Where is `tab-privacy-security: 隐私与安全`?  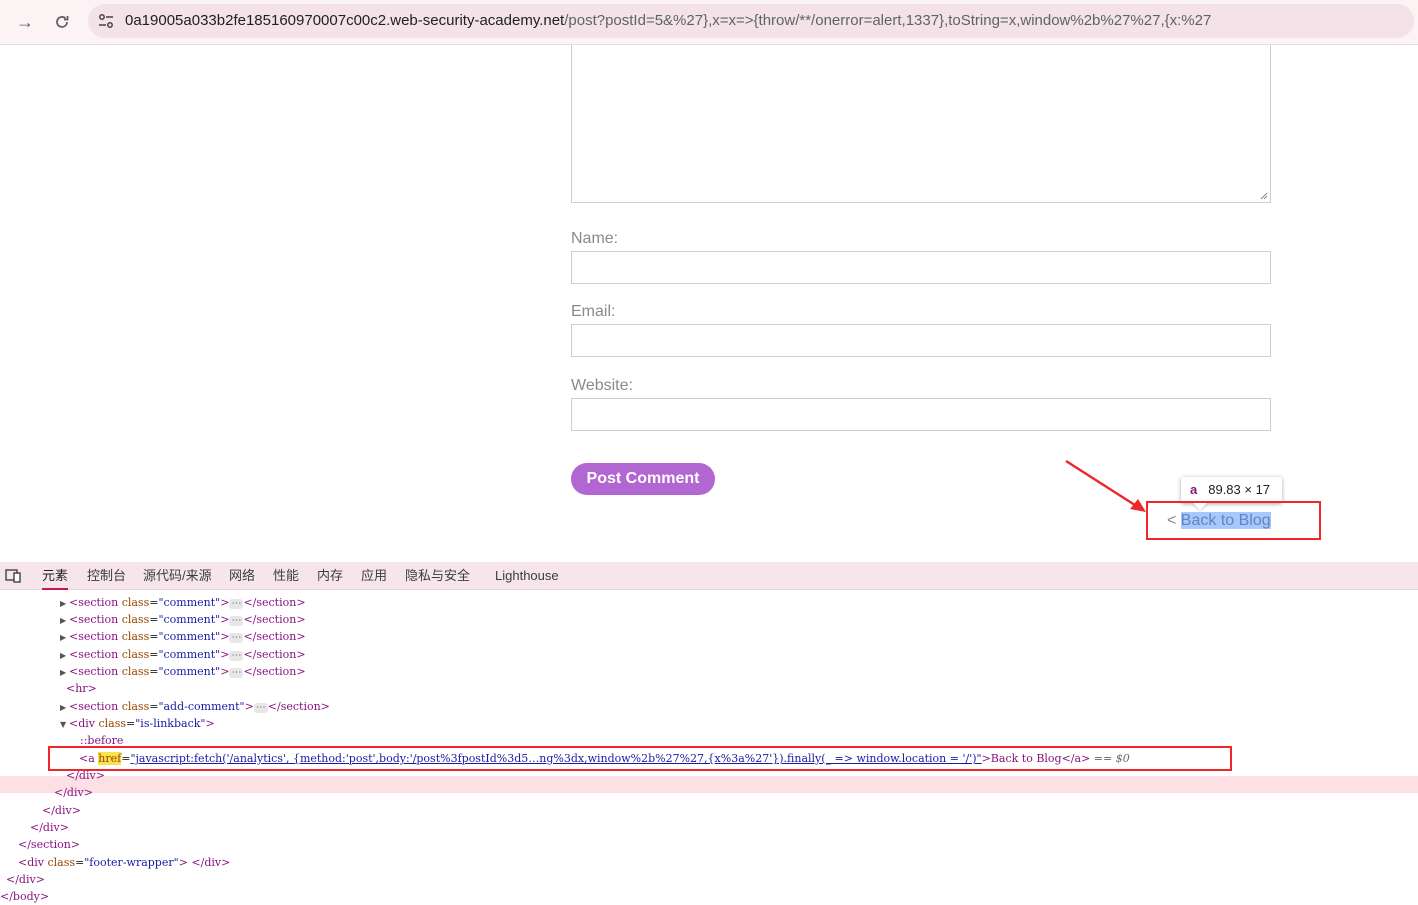
tab-privacy-security: 隐私与安全 is located at coordinates (437, 576).